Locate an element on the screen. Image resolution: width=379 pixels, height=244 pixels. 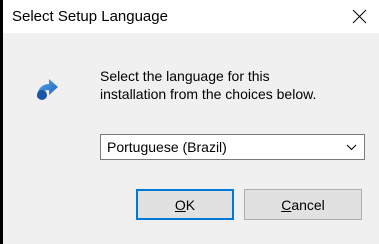
language-select-value: Portuguese (Brazil) is located at coordinates (167, 147).